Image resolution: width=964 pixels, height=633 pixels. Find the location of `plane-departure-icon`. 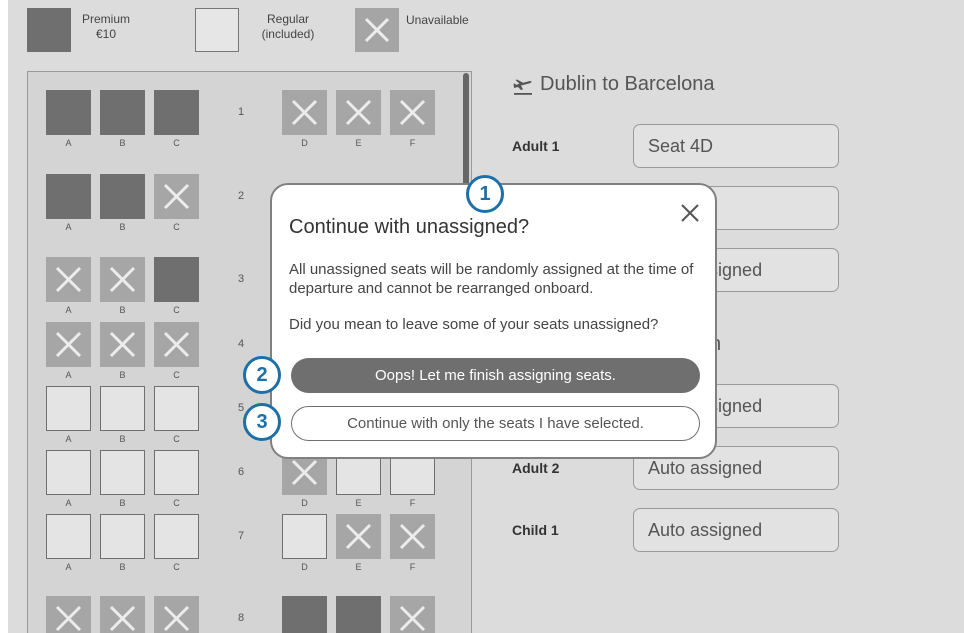

plane-departure-icon is located at coordinates (522, 87).